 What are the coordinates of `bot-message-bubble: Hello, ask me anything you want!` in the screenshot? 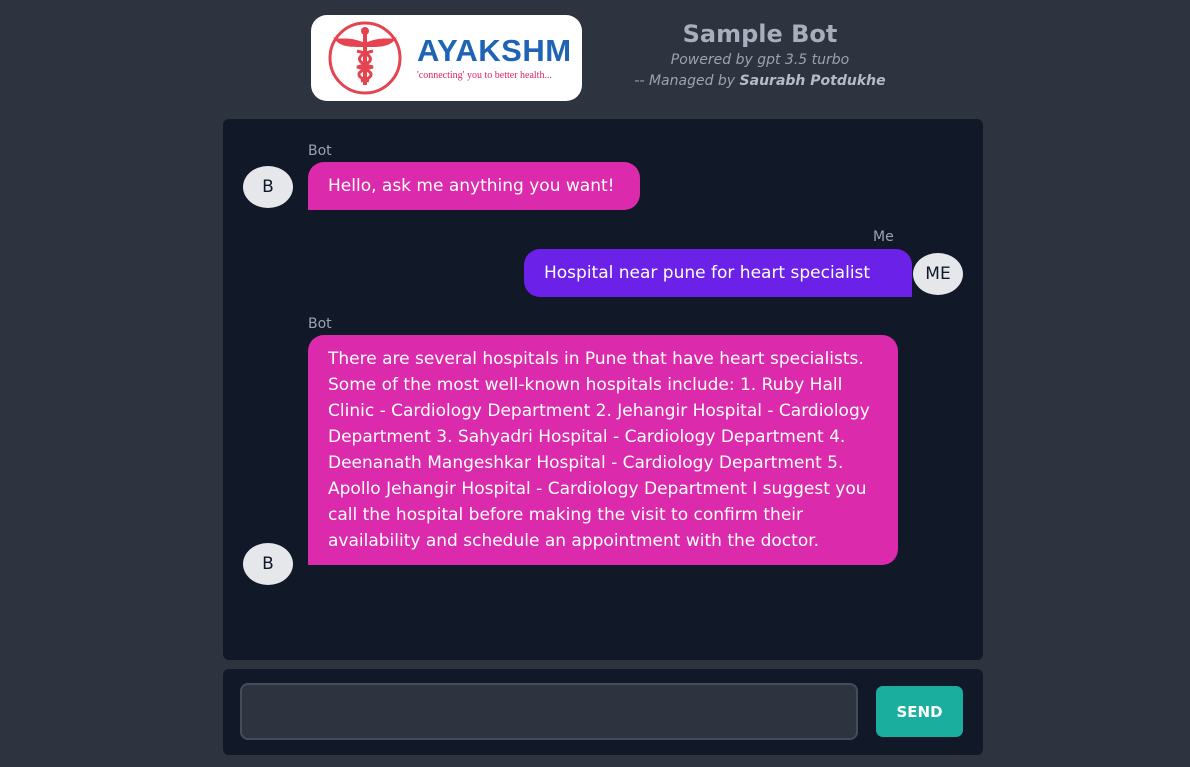 It's located at (474, 186).